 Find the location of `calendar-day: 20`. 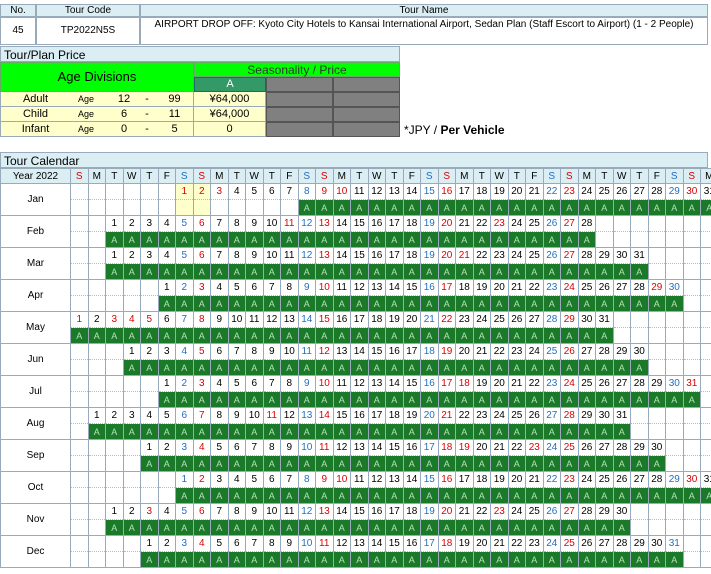

calendar-day: 20 is located at coordinates (499, 383).